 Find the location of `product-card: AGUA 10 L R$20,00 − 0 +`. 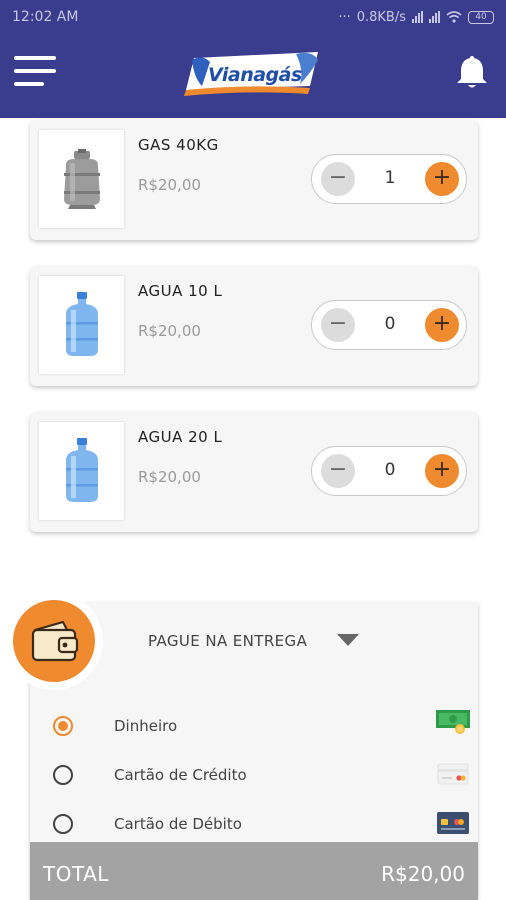

product-card: AGUA 10 L R$20,00 − 0 + is located at coordinates (254, 326).